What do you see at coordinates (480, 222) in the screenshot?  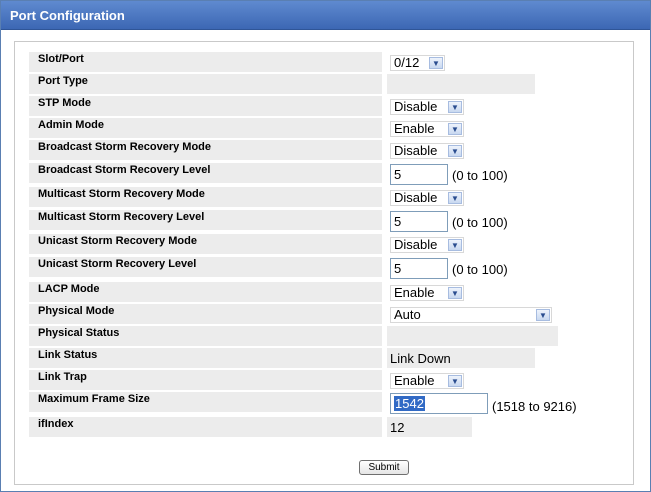 I see `multicast-storm-recovery-level-range: (0 to 100)` at bounding box center [480, 222].